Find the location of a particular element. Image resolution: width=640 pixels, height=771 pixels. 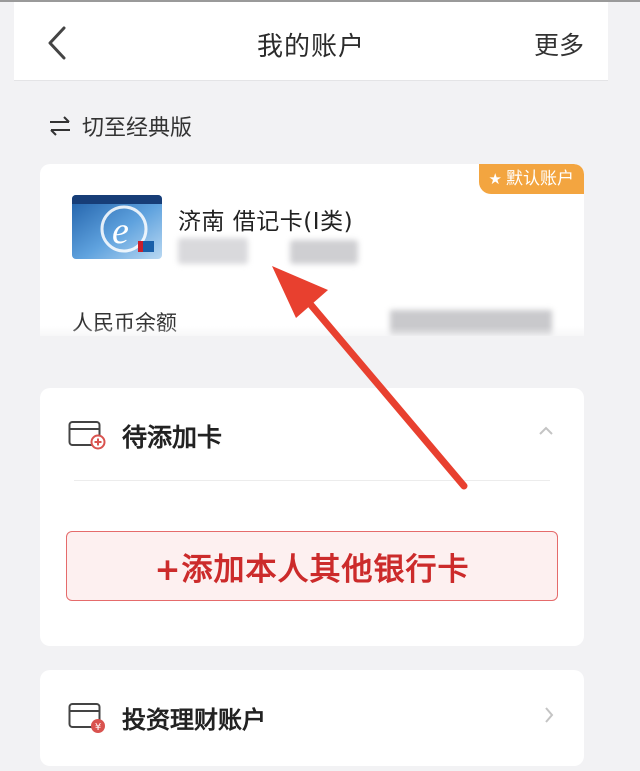

page-title: 我的账户 is located at coordinates (310, 47).